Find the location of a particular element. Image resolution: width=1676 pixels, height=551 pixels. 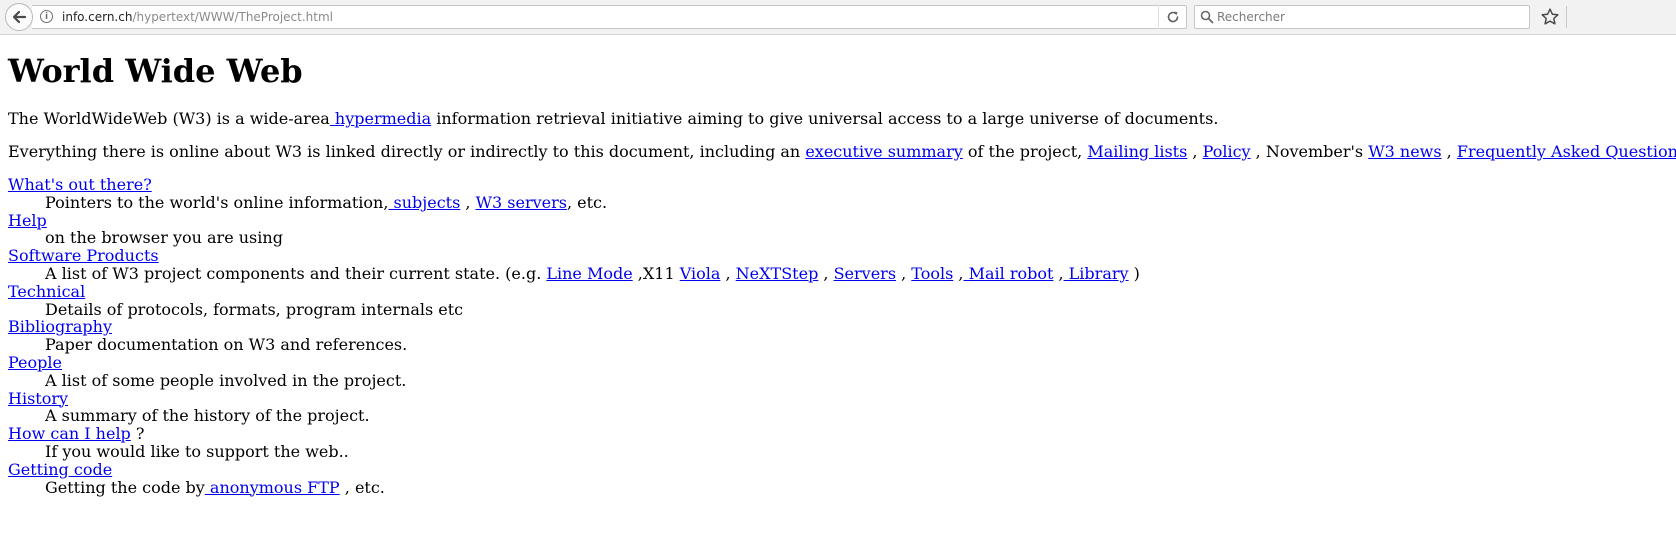

mail-robot-link: Mail robot is located at coordinates (1009, 273).